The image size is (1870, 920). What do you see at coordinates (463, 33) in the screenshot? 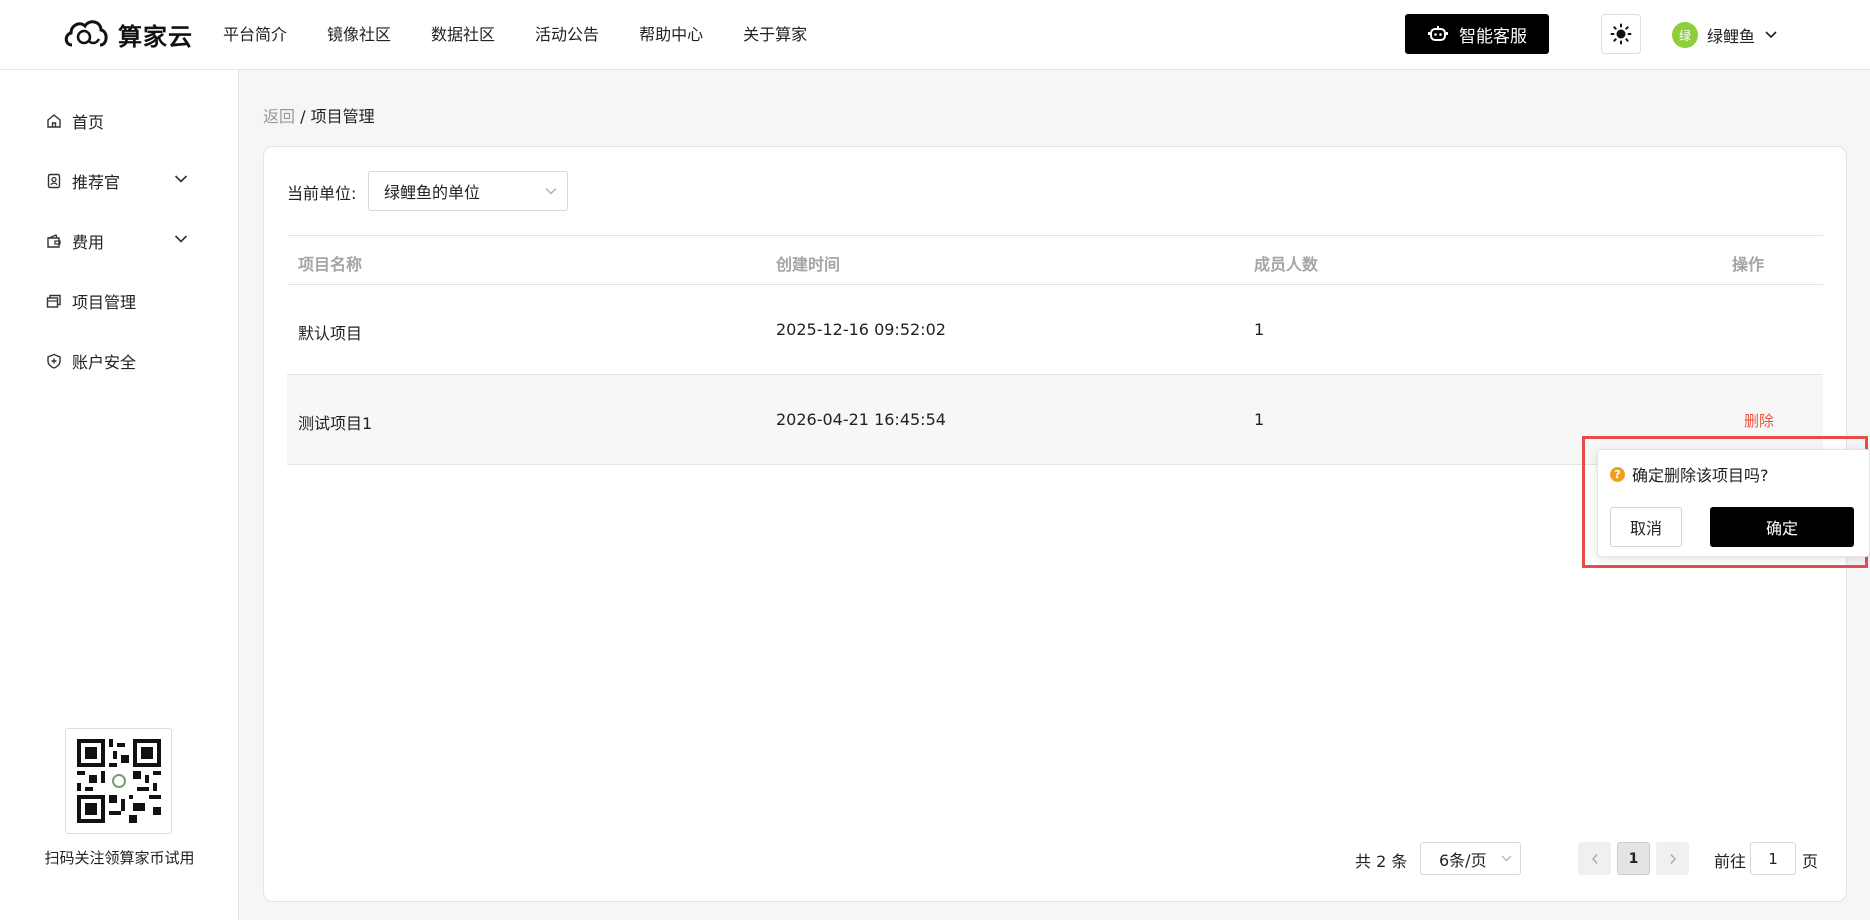
I see `nav-data-community: 数据社区` at bounding box center [463, 33].